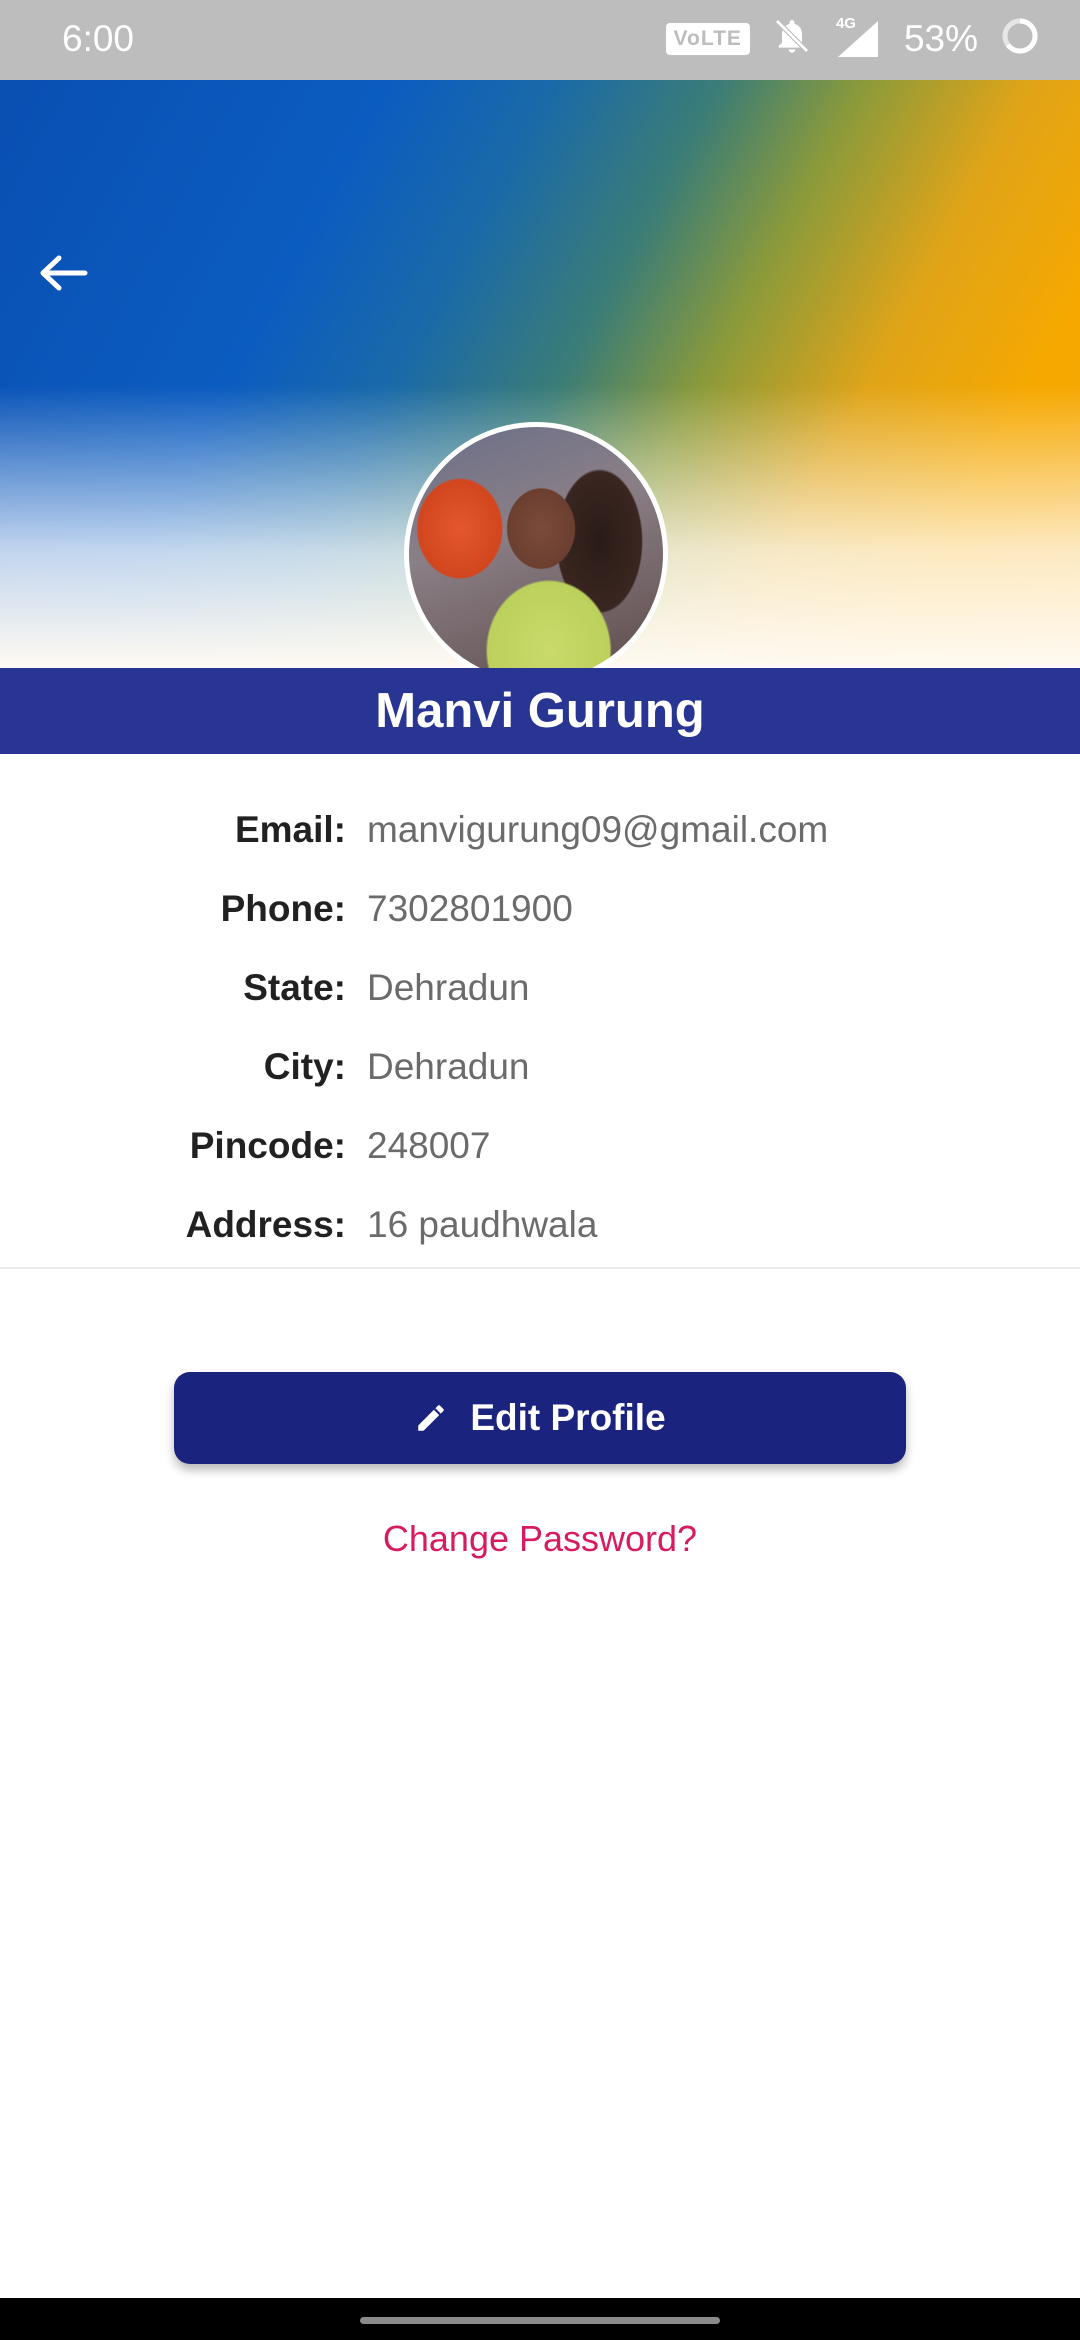 The width and height of the screenshot is (1080, 2340). Describe the element at coordinates (482, 1224) in the screenshot. I see `address-value: 16 paudhwala` at that location.